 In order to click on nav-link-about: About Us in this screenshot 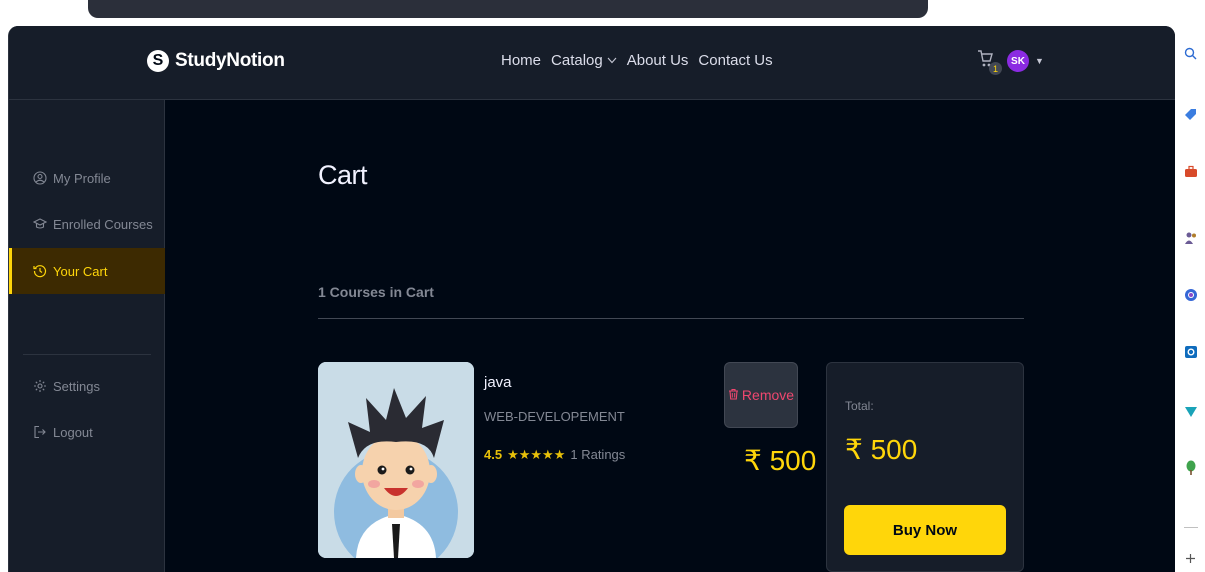, I will do `click(658, 60)`.